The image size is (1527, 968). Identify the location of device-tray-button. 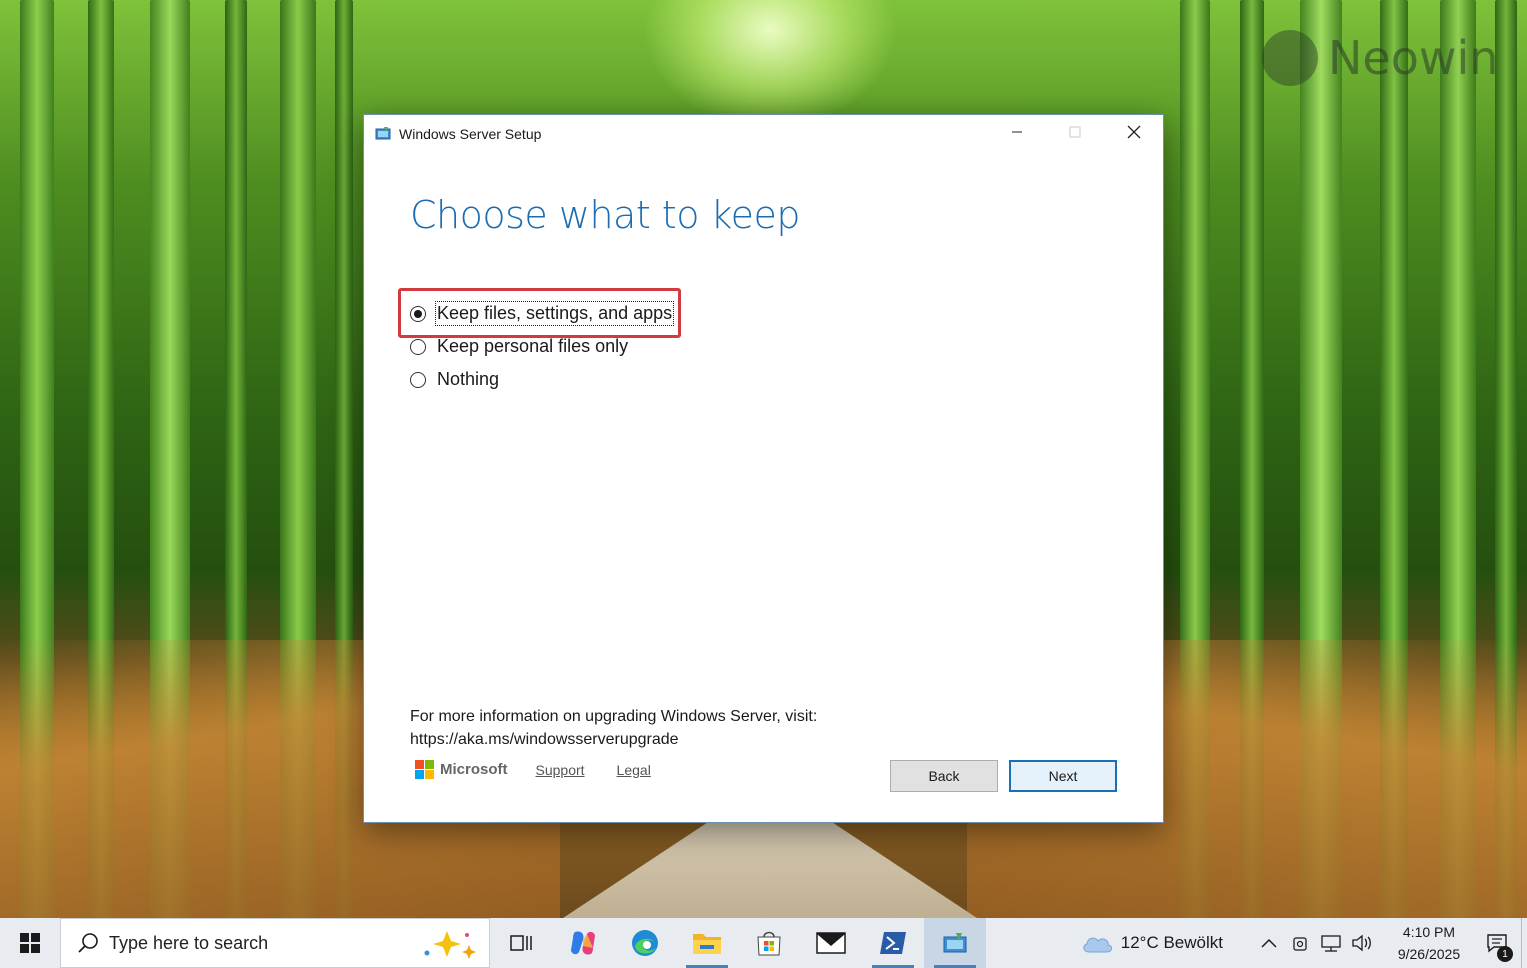
(1299, 943).